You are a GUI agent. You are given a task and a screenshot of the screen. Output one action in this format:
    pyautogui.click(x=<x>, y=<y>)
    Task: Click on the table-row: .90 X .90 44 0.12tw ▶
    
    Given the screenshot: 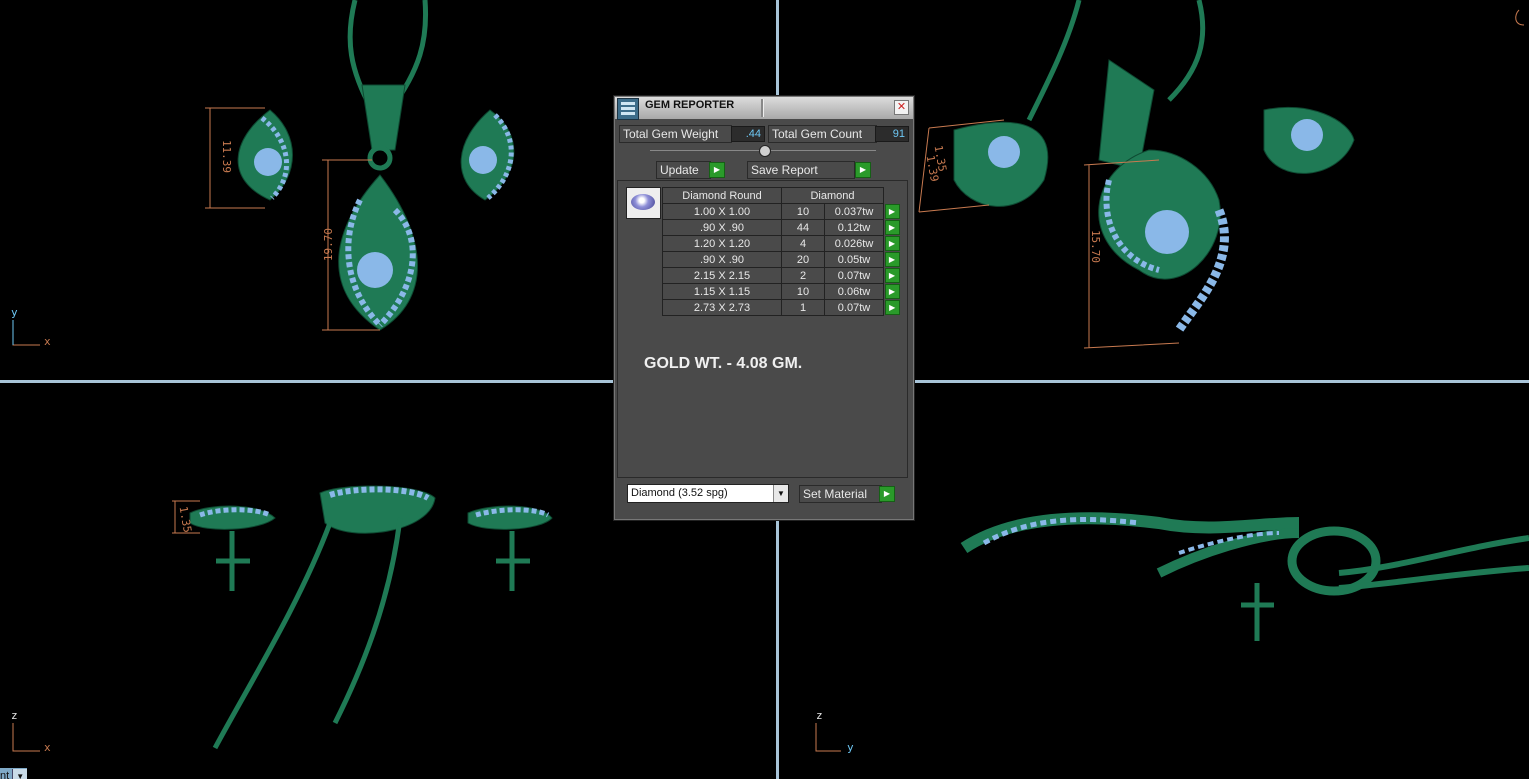 What is the action you would take?
    pyautogui.click(x=781, y=227)
    